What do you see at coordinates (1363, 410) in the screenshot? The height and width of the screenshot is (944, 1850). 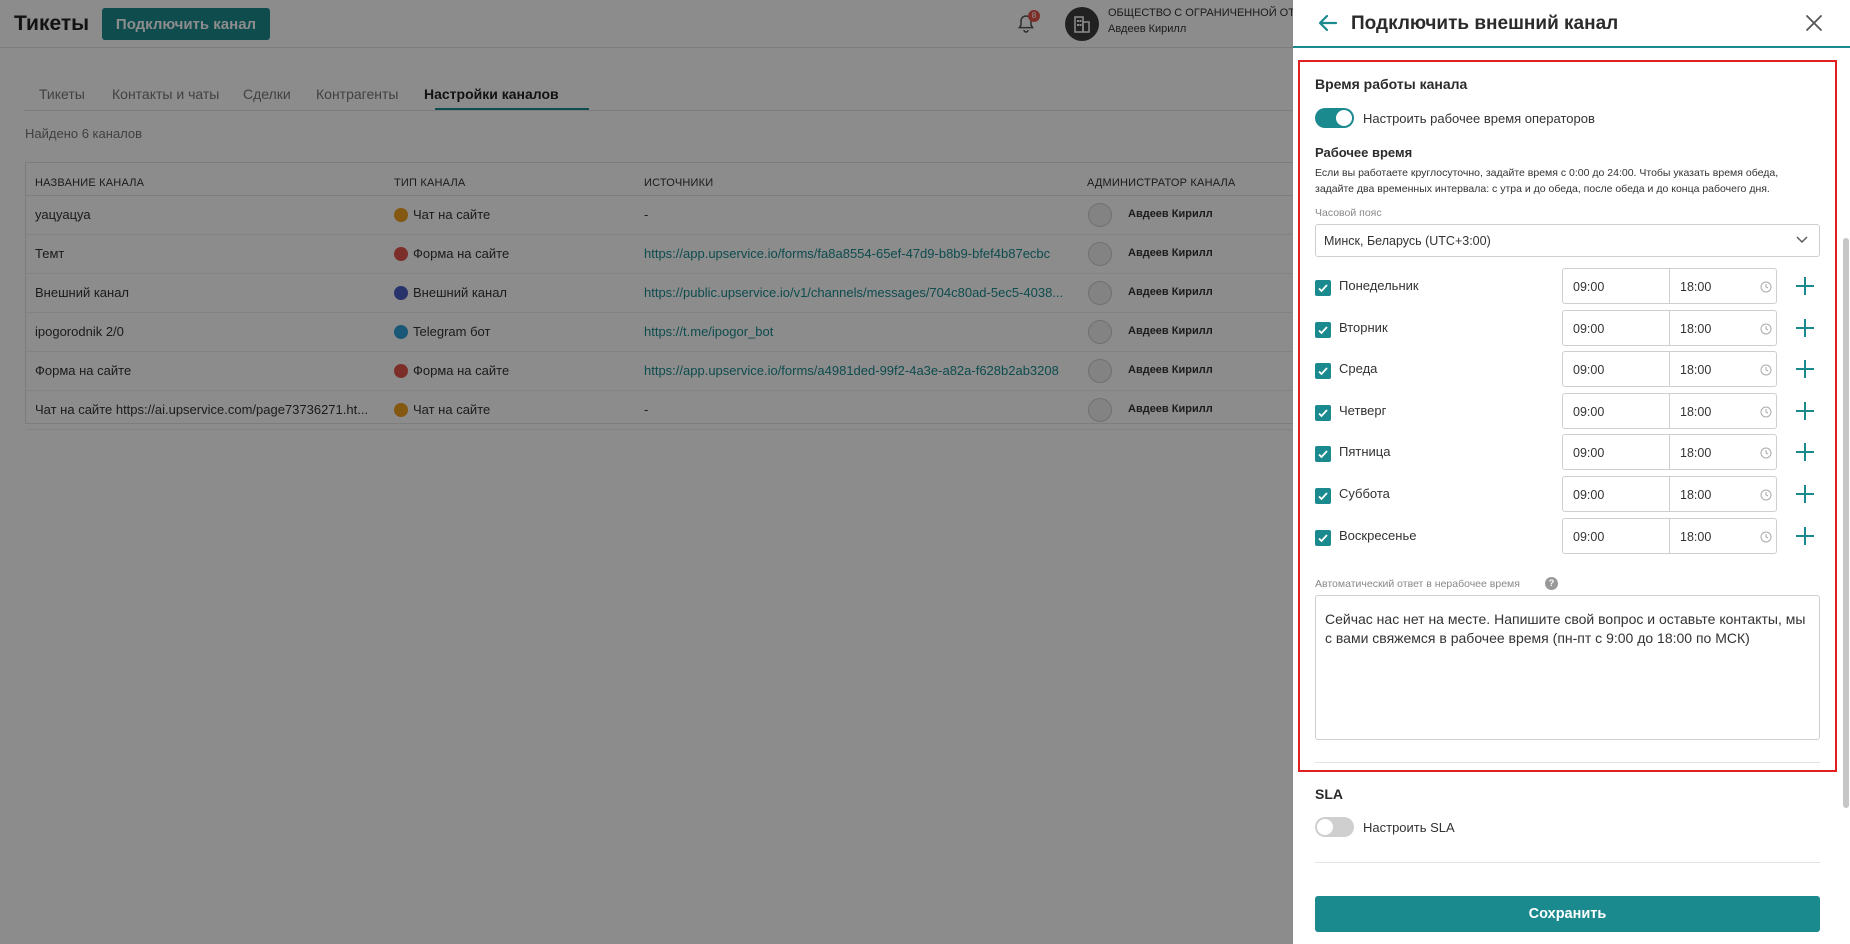 I see `weekday-label: Четверг` at bounding box center [1363, 410].